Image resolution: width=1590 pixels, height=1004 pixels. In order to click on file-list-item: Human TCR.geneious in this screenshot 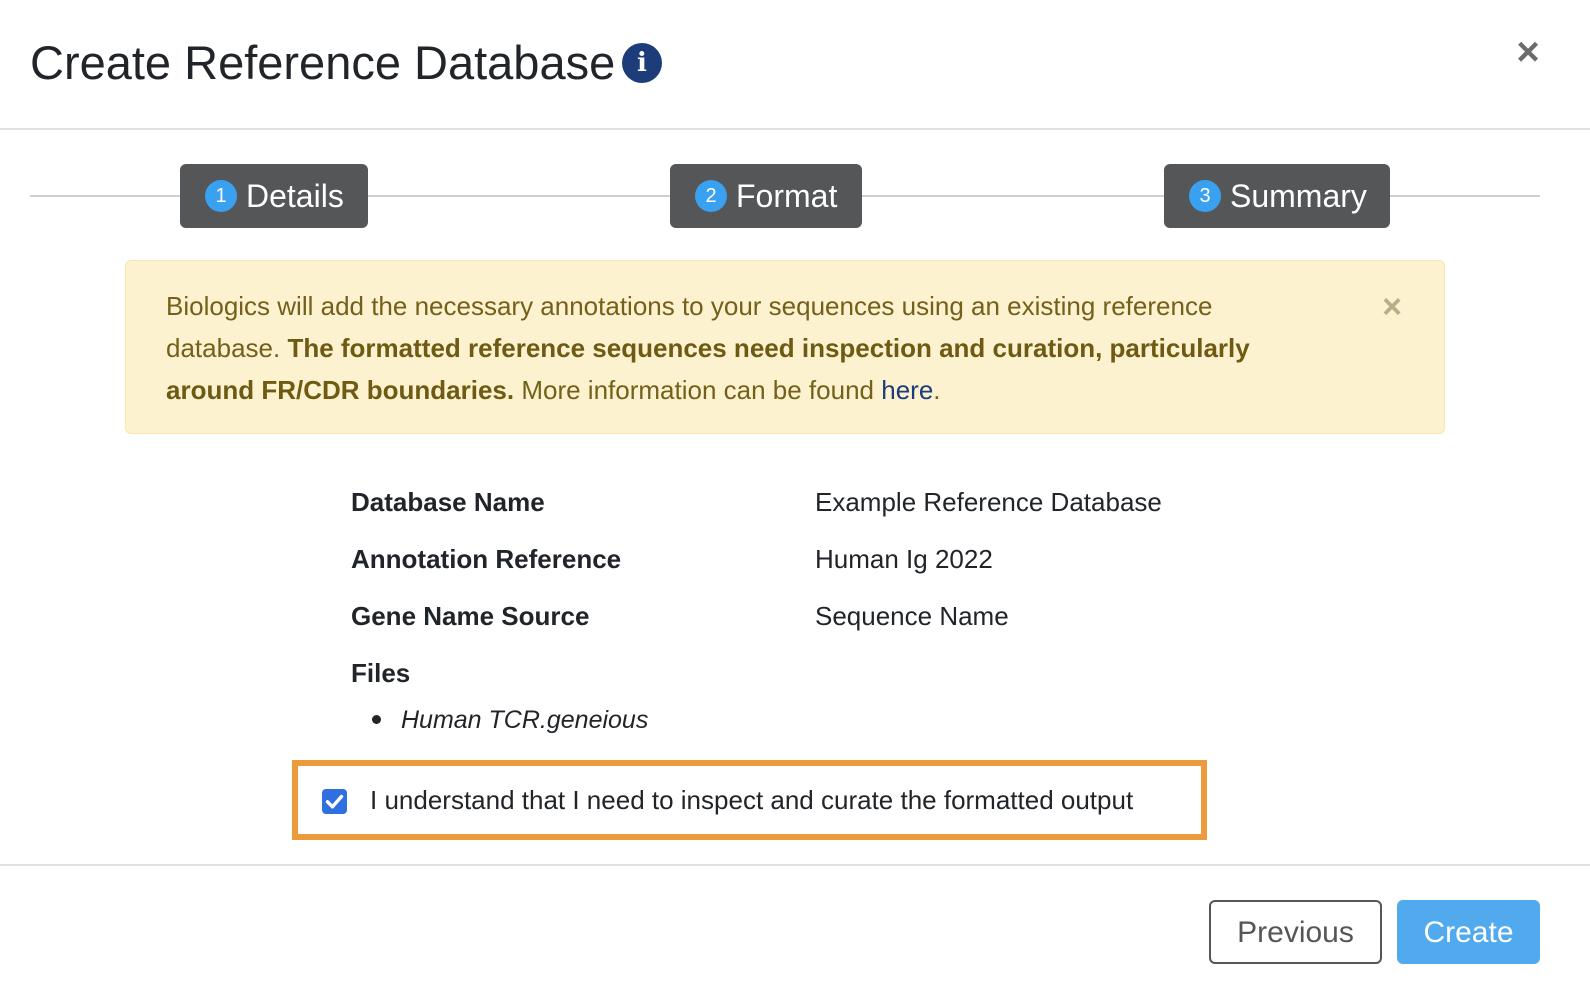, I will do `click(510, 720)`.